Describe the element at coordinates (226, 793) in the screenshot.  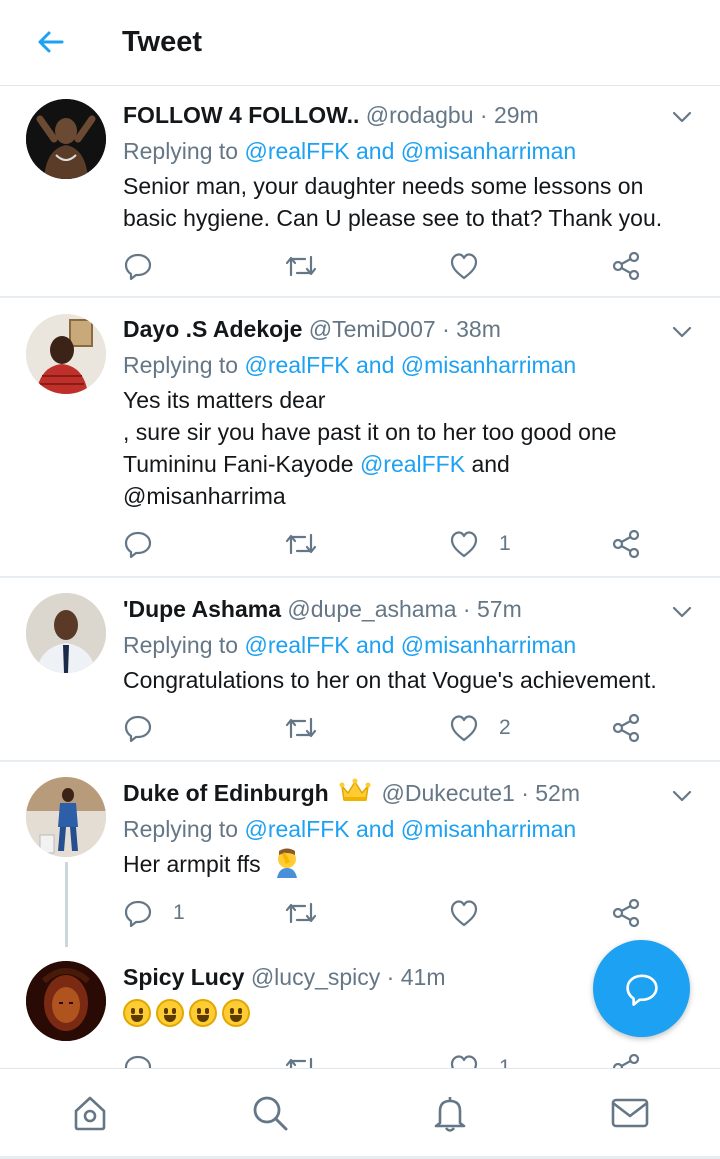
I see `author-name: Duke of Edinburgh` at that location.